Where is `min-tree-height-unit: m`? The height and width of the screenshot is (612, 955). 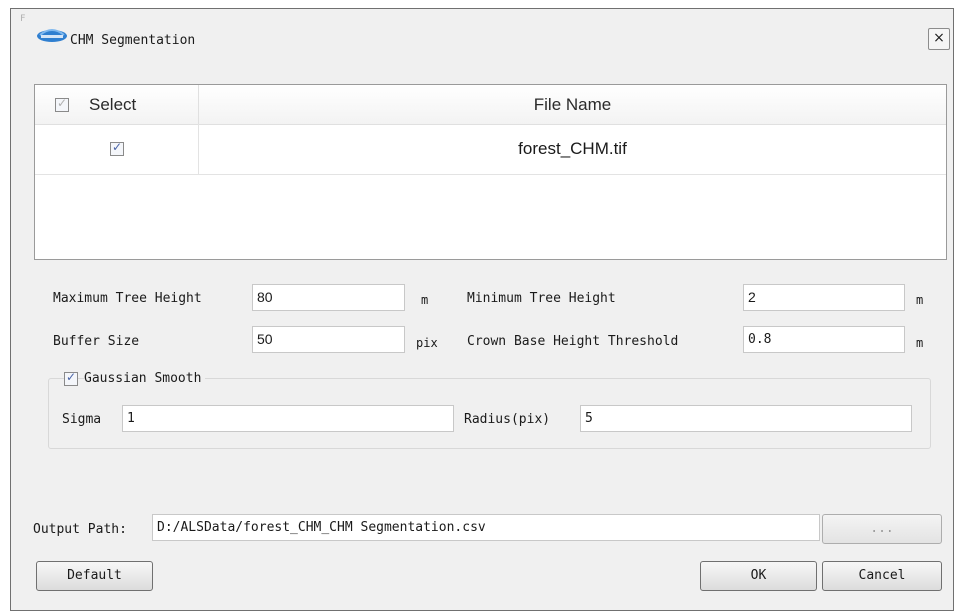
min-tree-height-unit: m is located at coordinates (920, 300).